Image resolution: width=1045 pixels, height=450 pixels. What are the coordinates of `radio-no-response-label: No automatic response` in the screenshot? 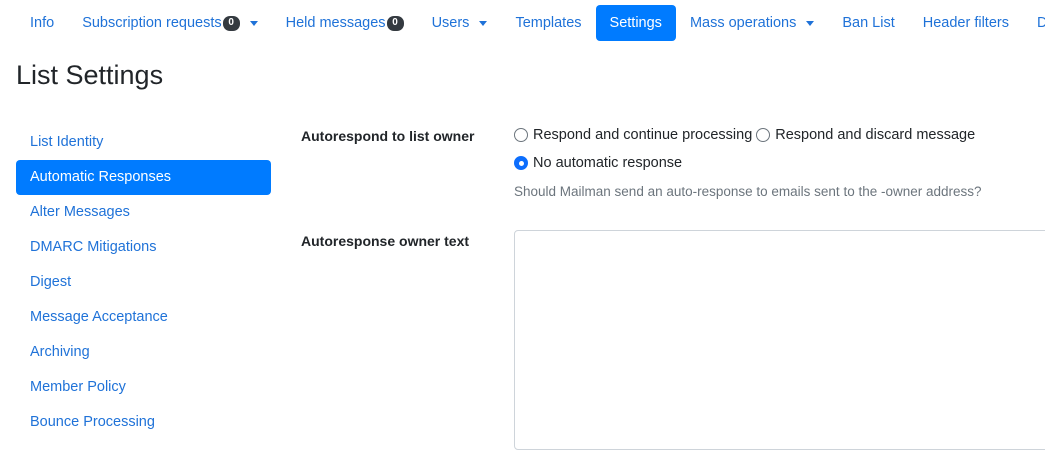 It's located at (608, 163).